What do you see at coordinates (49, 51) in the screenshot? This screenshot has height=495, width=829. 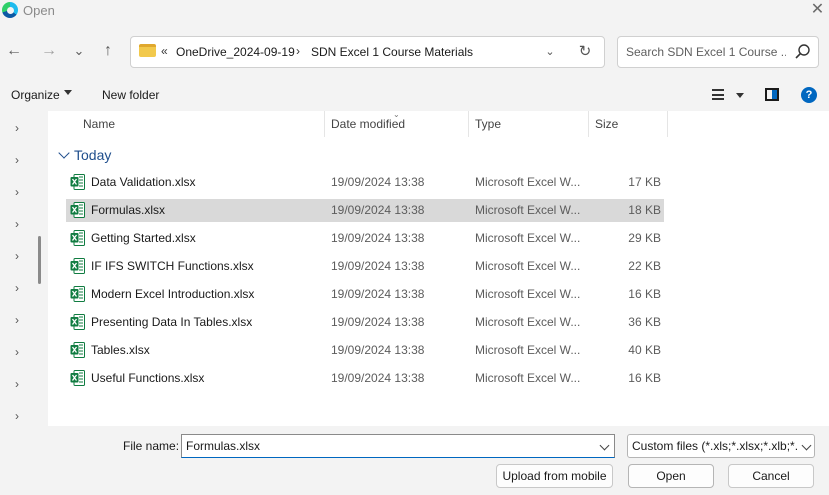 I see `forward-button: →` at bounding box center [49, 51].